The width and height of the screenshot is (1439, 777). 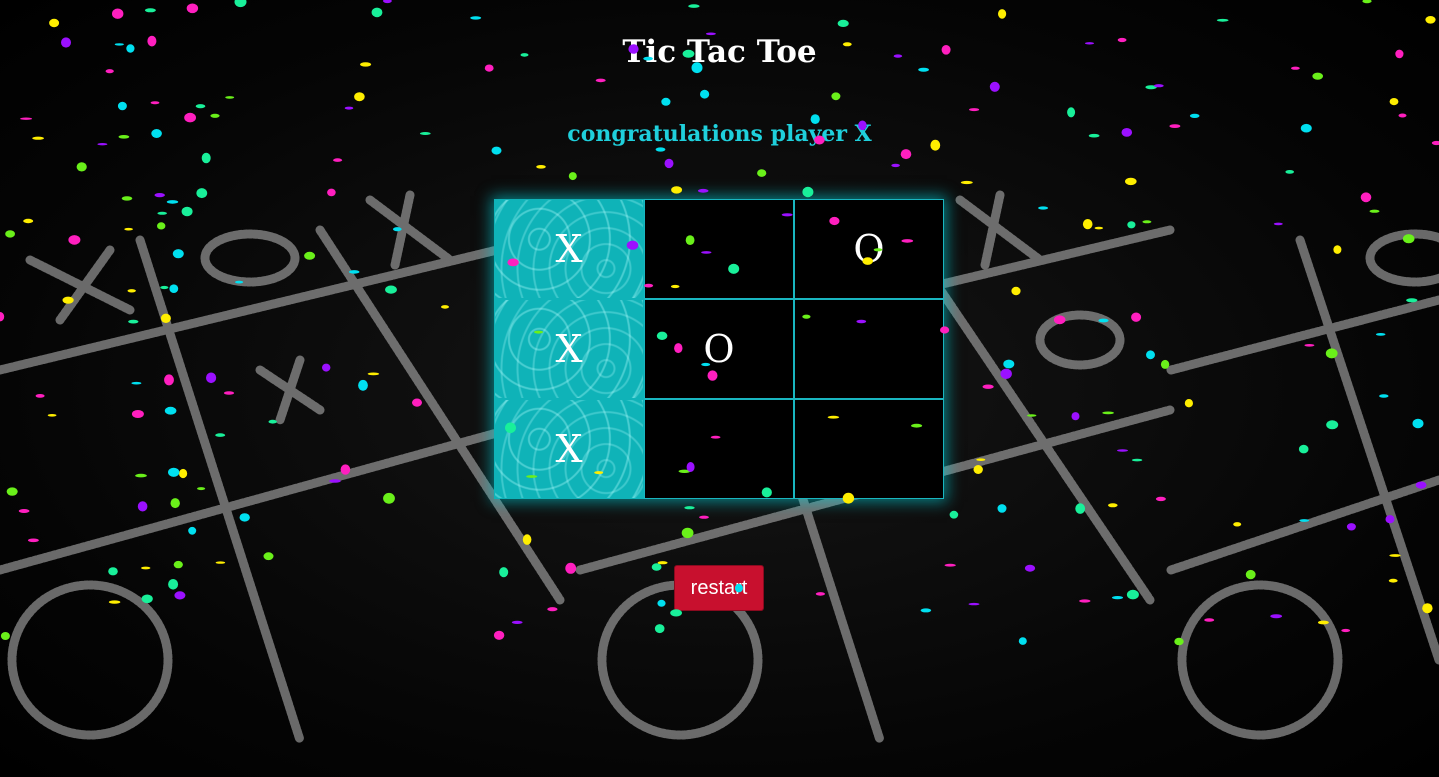 What do you see at coordinates (569, 349) in the screenshot?
I see `board-cell-4: X` at bounding box center [569, 349].